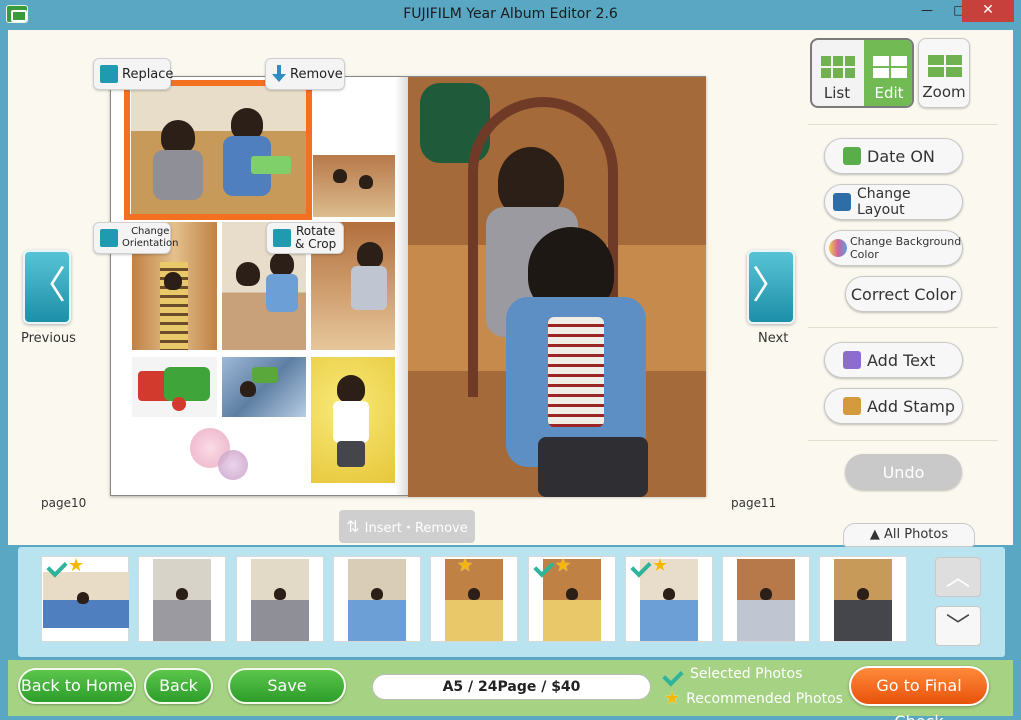 The height and width of the screenshot is (720, 1021). Describe the element at coordinates (901, 360) in the screenshot. I see `add-text-label: Add Text` at that location.